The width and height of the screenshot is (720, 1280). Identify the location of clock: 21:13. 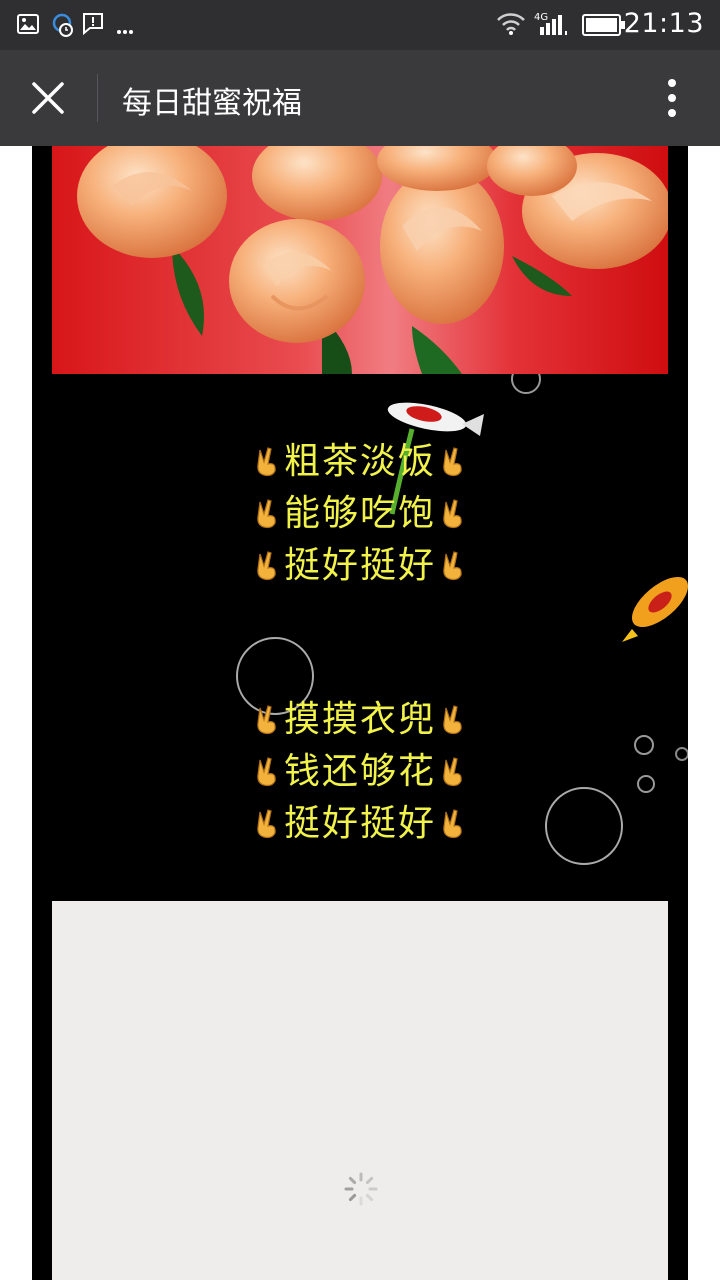
(663, 23).